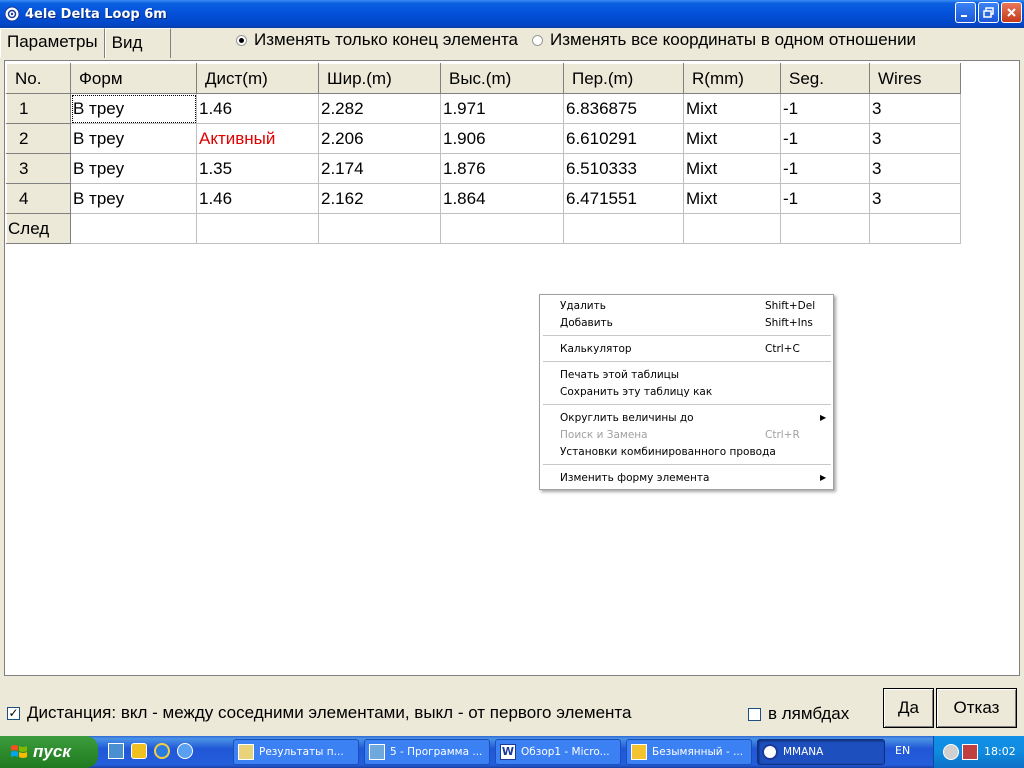 This screenshot has width=1024, height=768. Describe the element at coordinates (686, 374) in the screenshot. I see `menu-item-print-table: Печать этой таблицы` at that location.